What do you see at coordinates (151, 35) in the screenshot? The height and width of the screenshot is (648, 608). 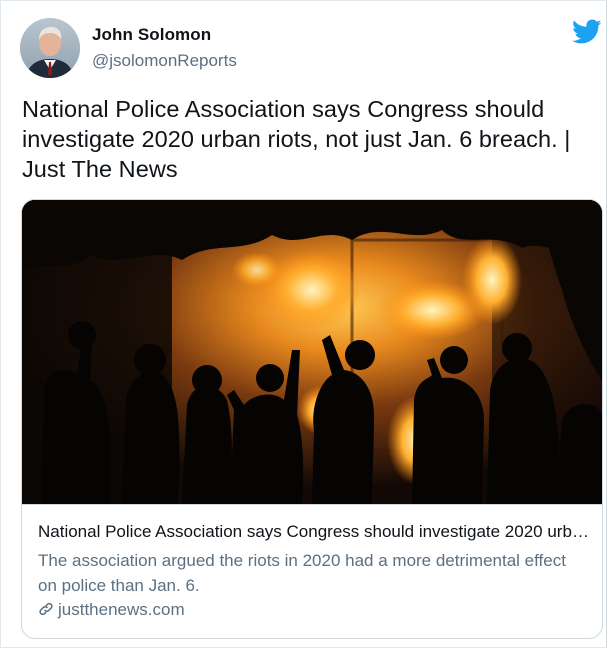 I see `author-name: John Solomon` at bounding box center [151, 35].